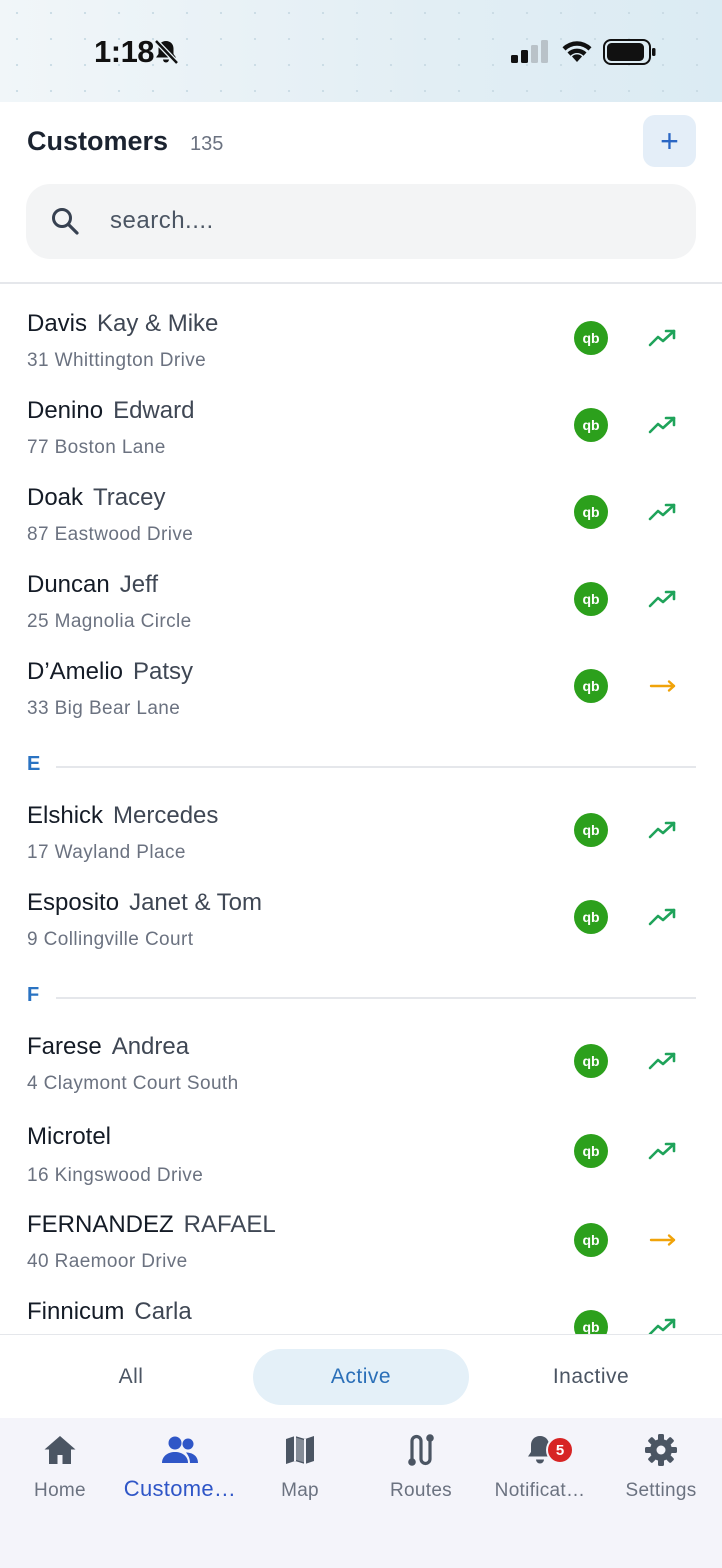 The width and height of the screenshot is (722, 1568). Describe the element at coordinates (64, 1046) in the screenshot. I see `customer-last-name: Farese` at that location.